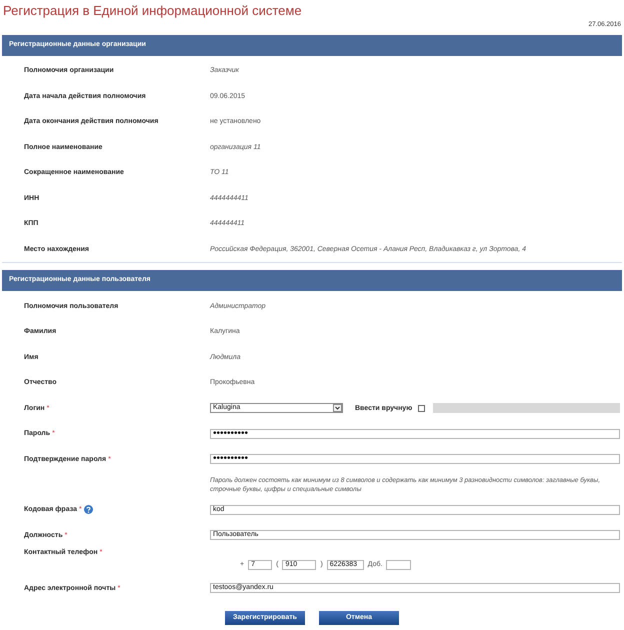 The image size is (624, 630). Describe the element at coordinates (399, 565) in the screenshot. I see `phone-field` at that location.